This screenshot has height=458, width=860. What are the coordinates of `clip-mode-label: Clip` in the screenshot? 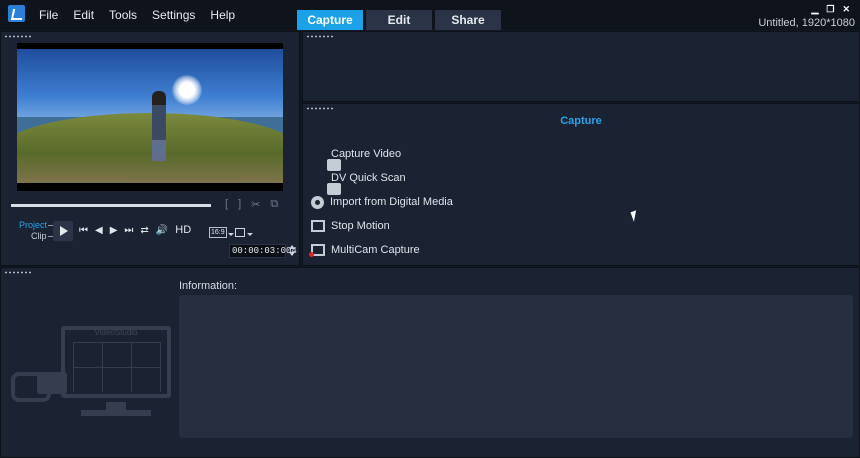 It's located at (42, 236).